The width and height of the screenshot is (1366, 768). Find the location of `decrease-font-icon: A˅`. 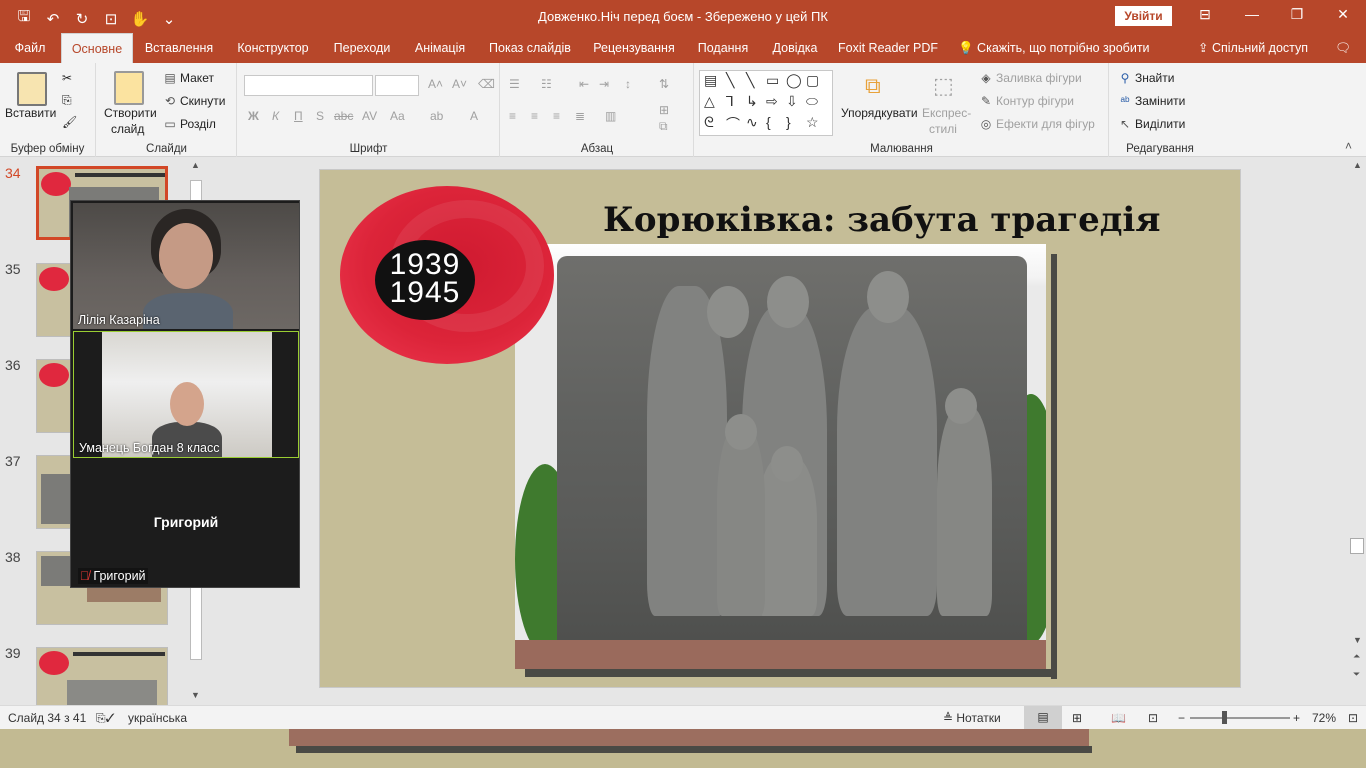

decrease-font-icon: A˅ is located at coordinates (459, 84).